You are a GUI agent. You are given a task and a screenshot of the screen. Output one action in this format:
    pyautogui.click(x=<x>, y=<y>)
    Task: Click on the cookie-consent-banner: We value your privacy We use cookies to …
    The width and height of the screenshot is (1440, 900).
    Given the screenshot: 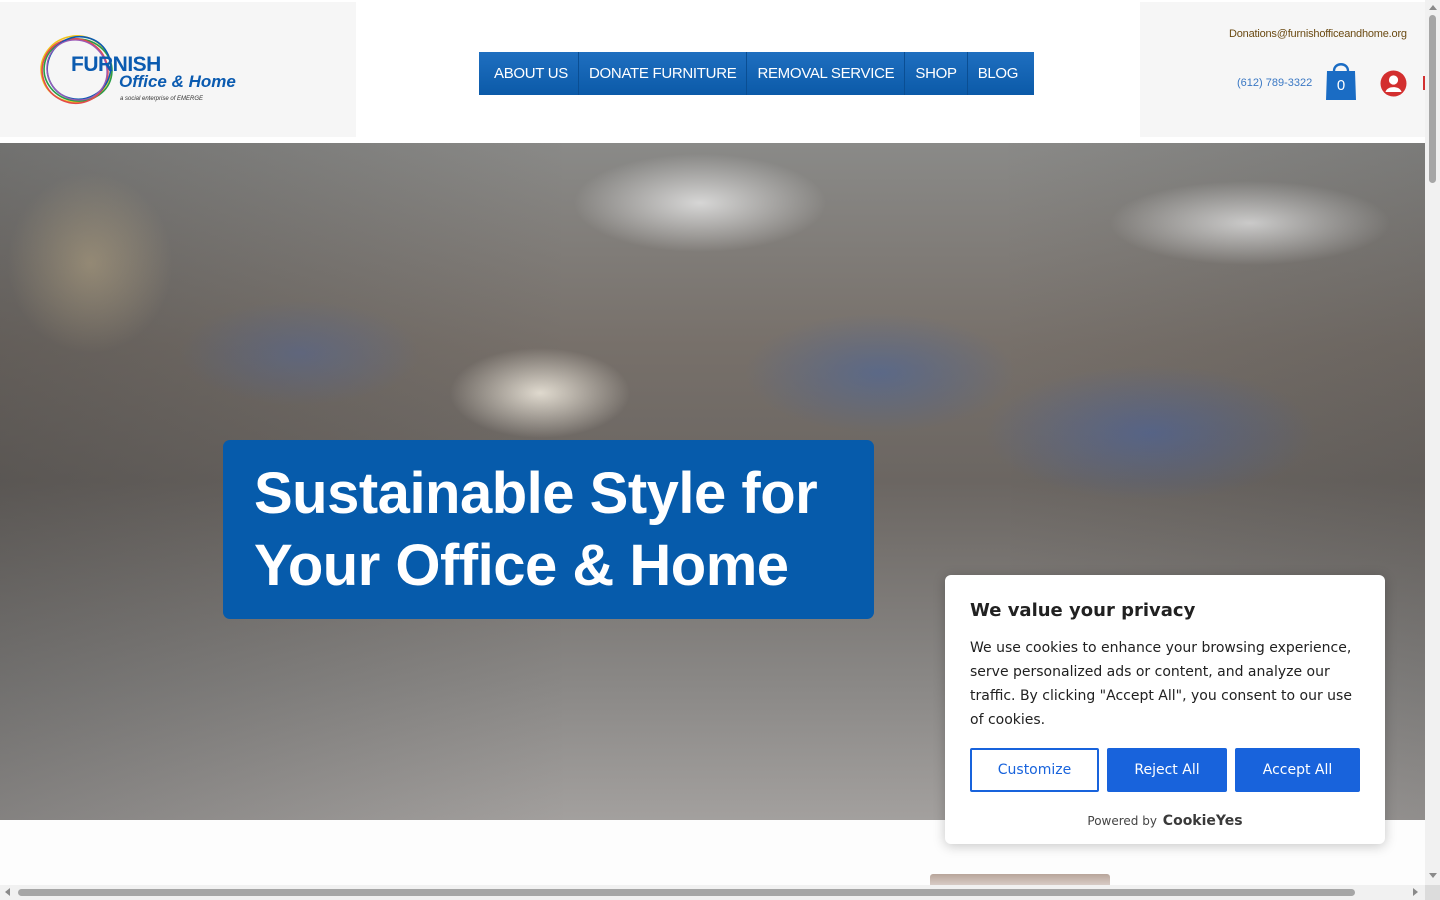 What is the action you would take?
    pyautogui.click(x=1165, y=709)
    